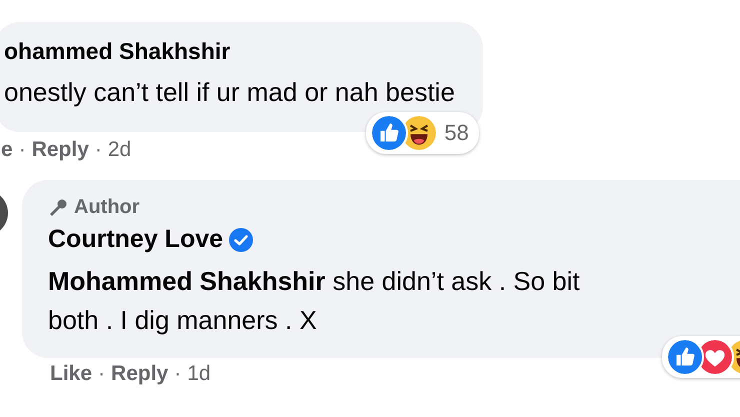 This screenshot has height=417, width=740. Describe the element at coordinates (58, 208) in the screenshot. I see `microphone-icon` at that location.